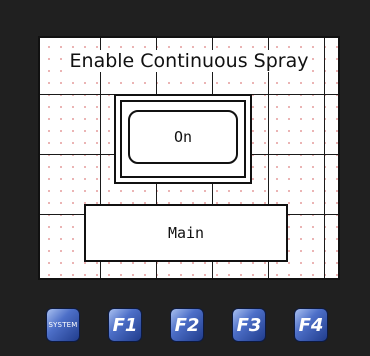 The height and width of the screenshot is (356, 370). I want to click on f4-key: F4, so click(311, 325).